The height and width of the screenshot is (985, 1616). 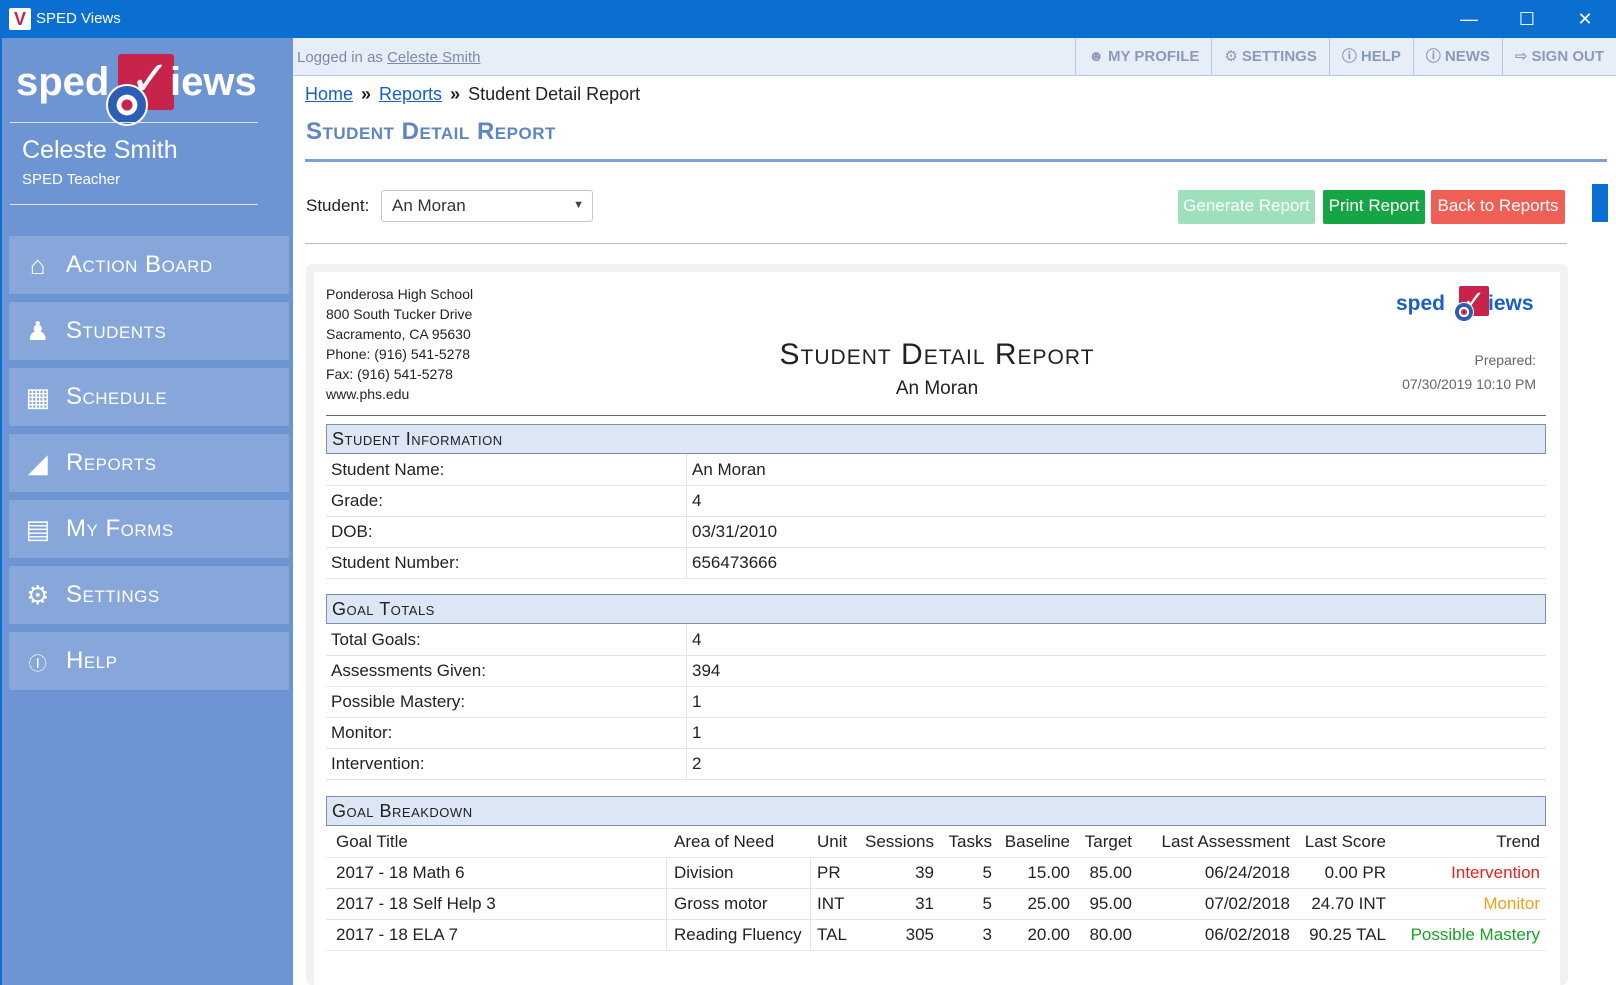 What do you see at coordinates (697, 763) in the screenshot?
I see `kv-value: 2` at bounding box center [697, 763].